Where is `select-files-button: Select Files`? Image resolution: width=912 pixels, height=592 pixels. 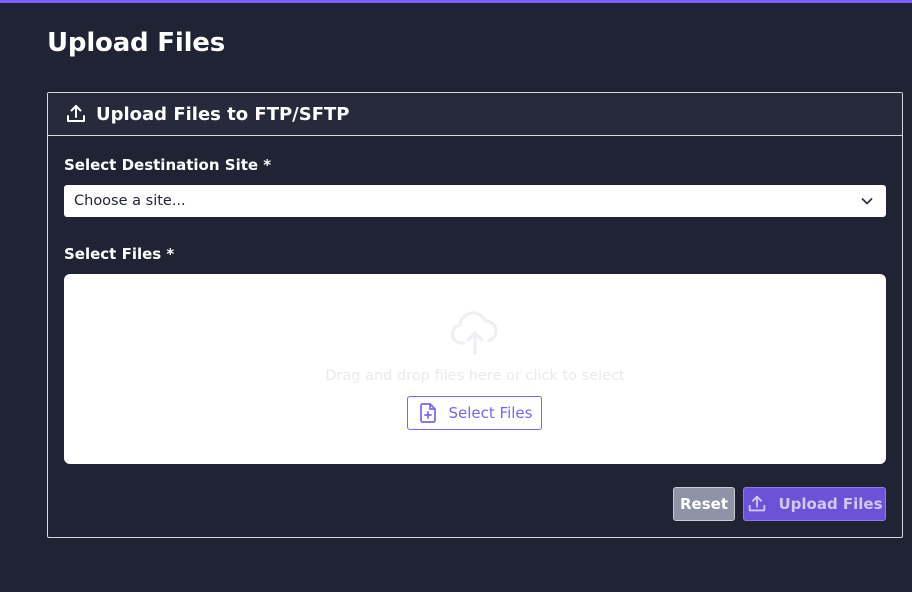 select-files-button: Select Files is located at coordinates (474, 413).